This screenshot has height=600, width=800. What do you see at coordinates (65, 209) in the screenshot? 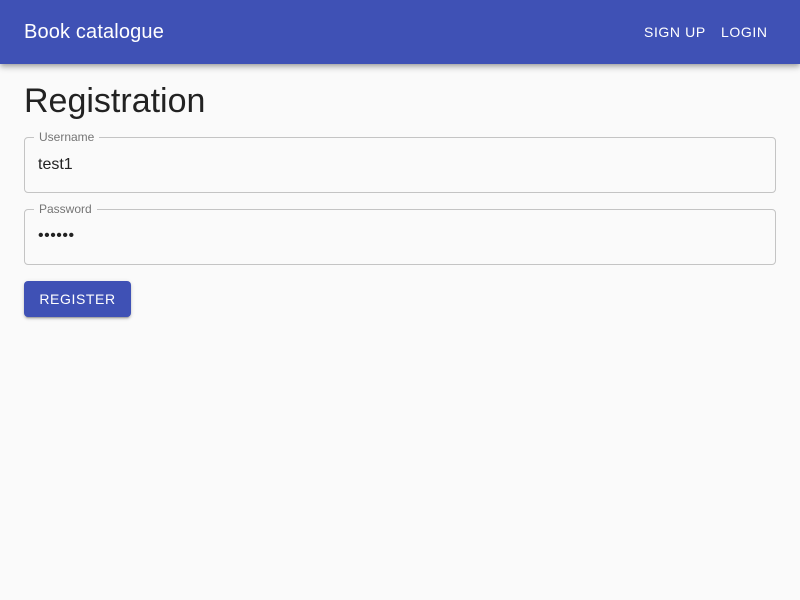
I see `password-label: Password` at bounding box center [65, 209].